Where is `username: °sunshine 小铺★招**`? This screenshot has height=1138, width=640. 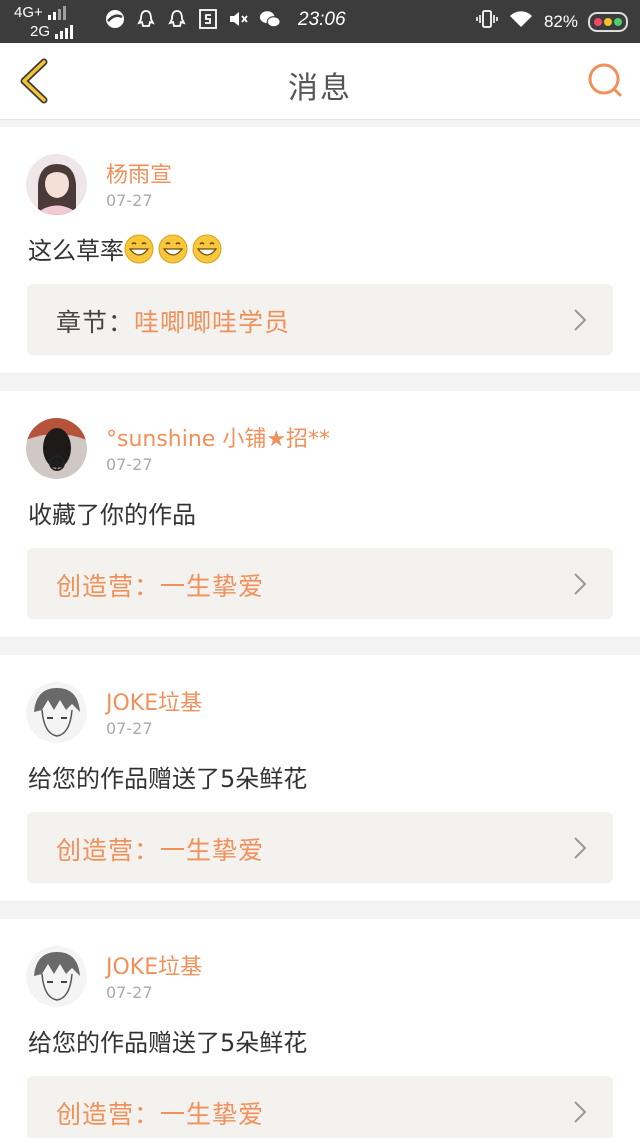 username: °sunshine 小铺★招** is located at coordinates (218, 437).